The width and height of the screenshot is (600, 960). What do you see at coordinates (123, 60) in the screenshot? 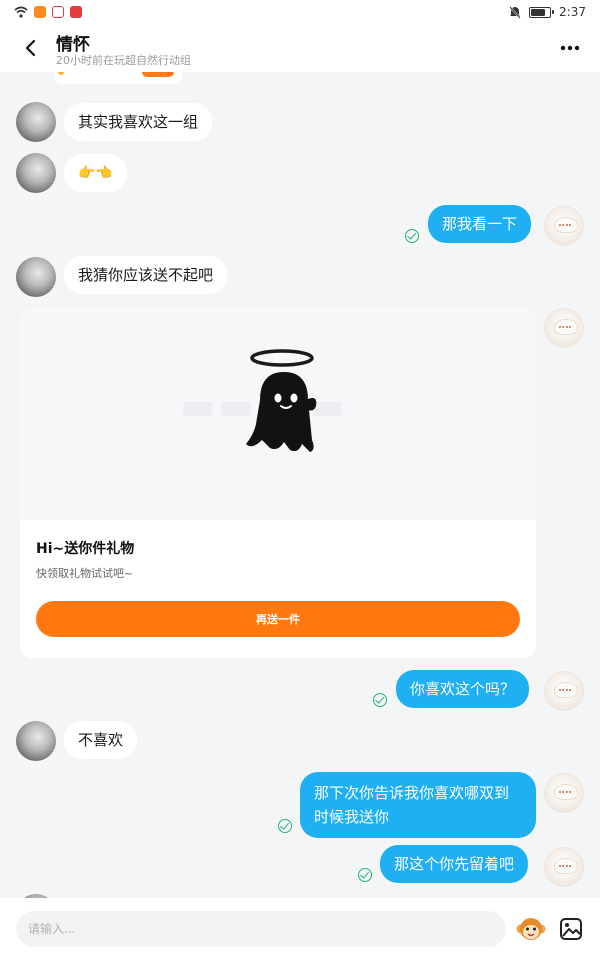
I see `contact-status: 20小时前在玩超自然行动组` at bounding box center [123, 60].